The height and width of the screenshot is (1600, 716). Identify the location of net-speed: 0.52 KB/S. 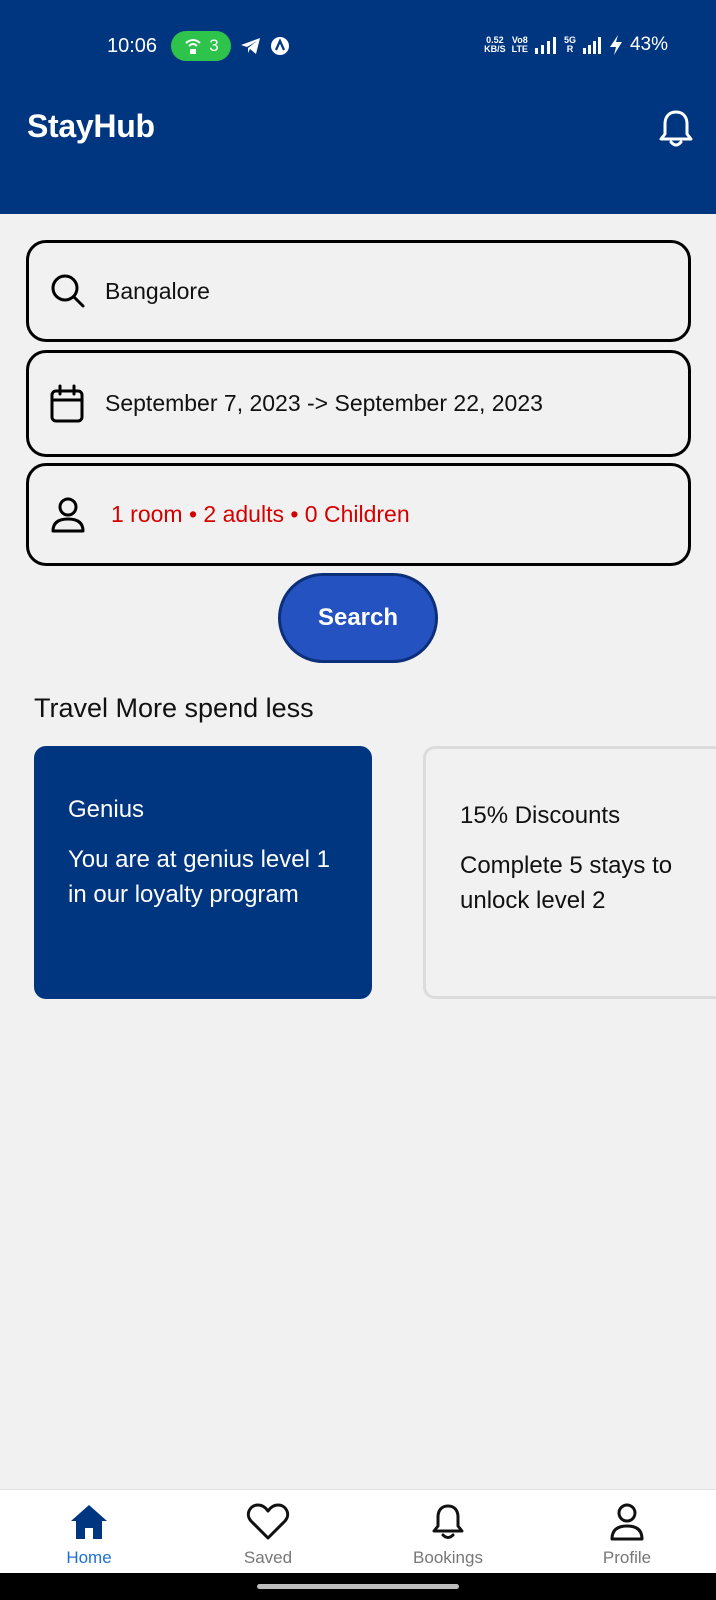
(495, 45).